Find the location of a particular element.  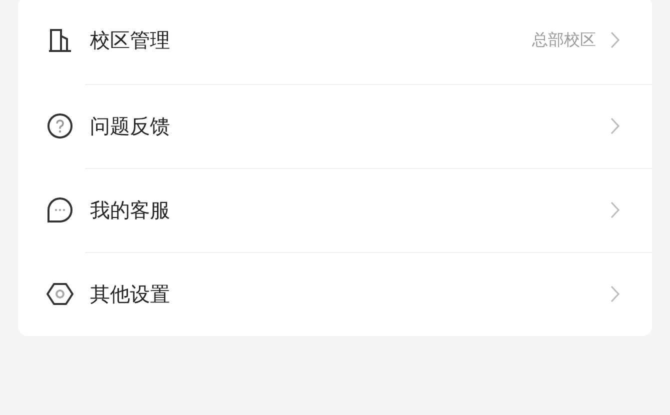

chat-icon is located at coordinates (60, 210).